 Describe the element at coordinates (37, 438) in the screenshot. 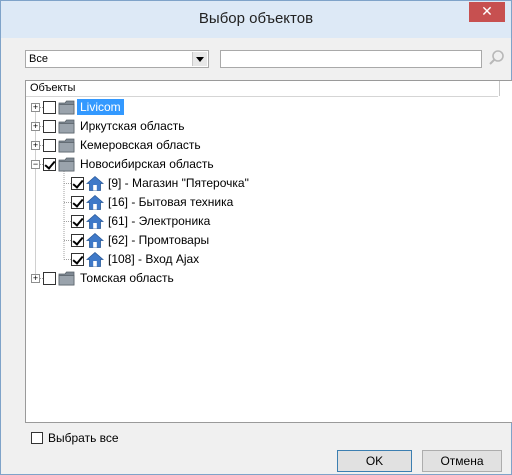

I see `select-all-checkbox` at that location.